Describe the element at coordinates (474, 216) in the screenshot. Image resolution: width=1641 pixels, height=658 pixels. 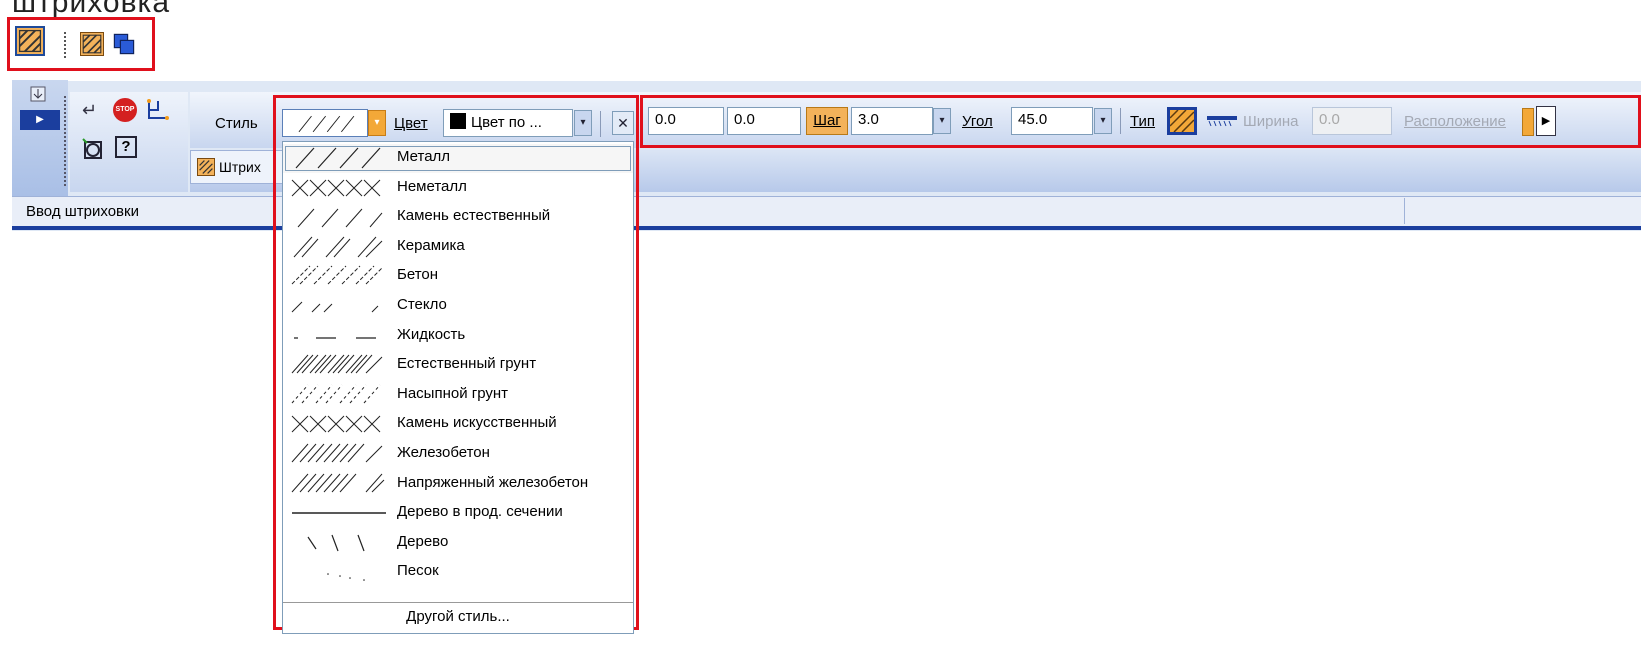
I see `style-option-label: Камень естественный` at that location.